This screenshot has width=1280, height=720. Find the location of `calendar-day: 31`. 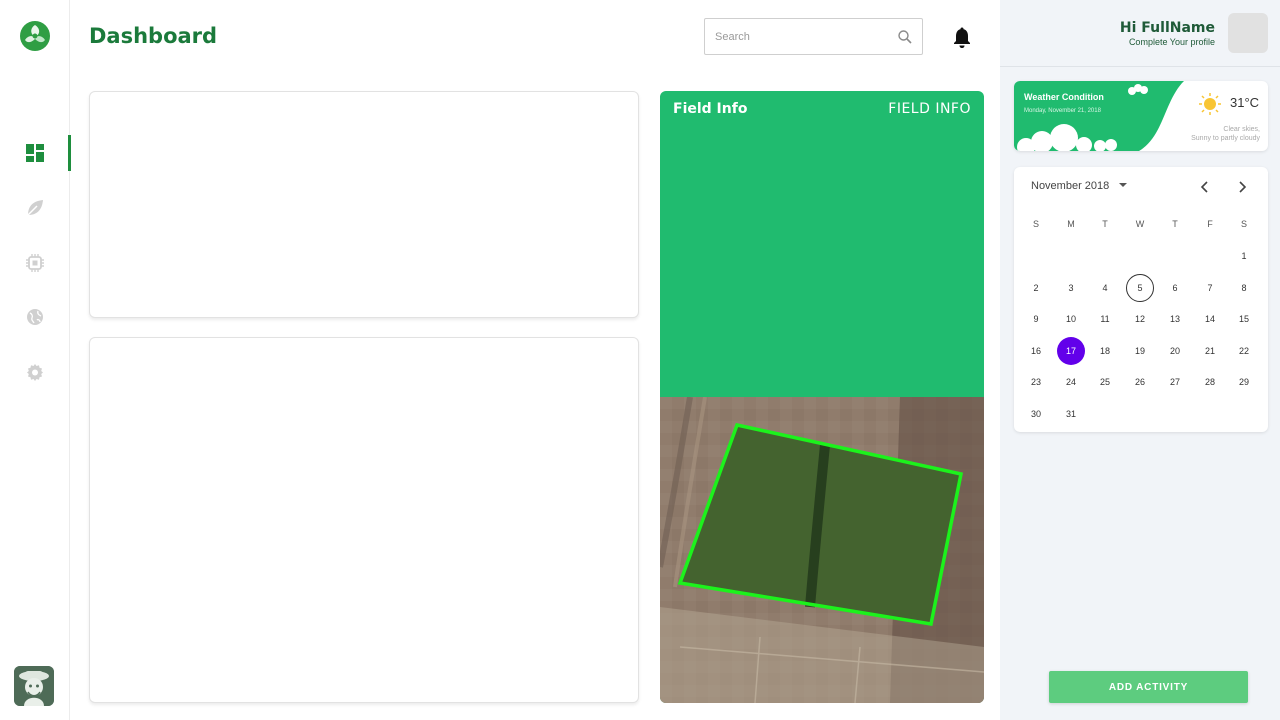

calendar-day: 31 is located at coordinates (1071, 414).